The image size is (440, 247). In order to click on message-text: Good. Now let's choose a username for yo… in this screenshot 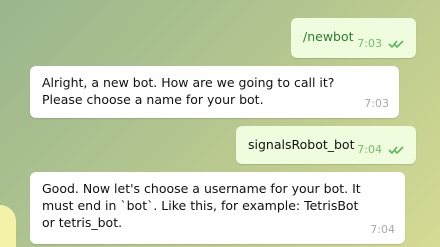, I will do `click(201, 205)`.